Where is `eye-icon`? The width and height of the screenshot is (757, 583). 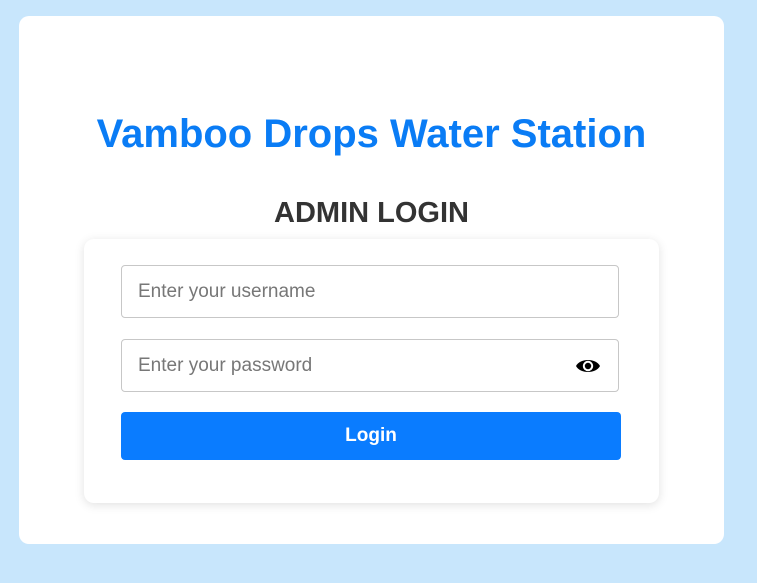
eye-icon is located at coordinates (588, 366).